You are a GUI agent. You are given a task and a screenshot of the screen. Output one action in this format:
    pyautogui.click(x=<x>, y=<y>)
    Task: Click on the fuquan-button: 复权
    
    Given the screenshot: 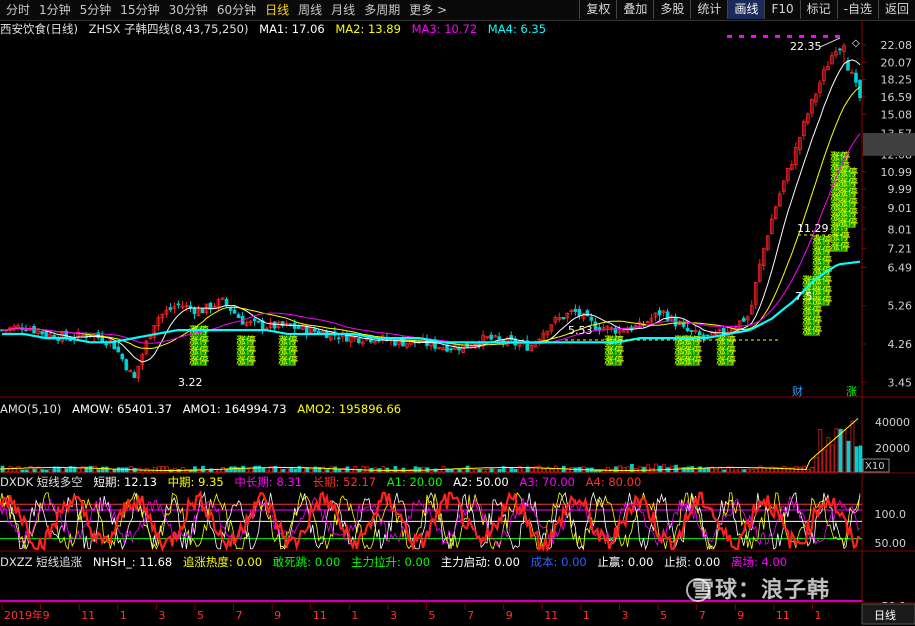 What is the action you would take?
    pyautogui.click(x=597, y=9)
    